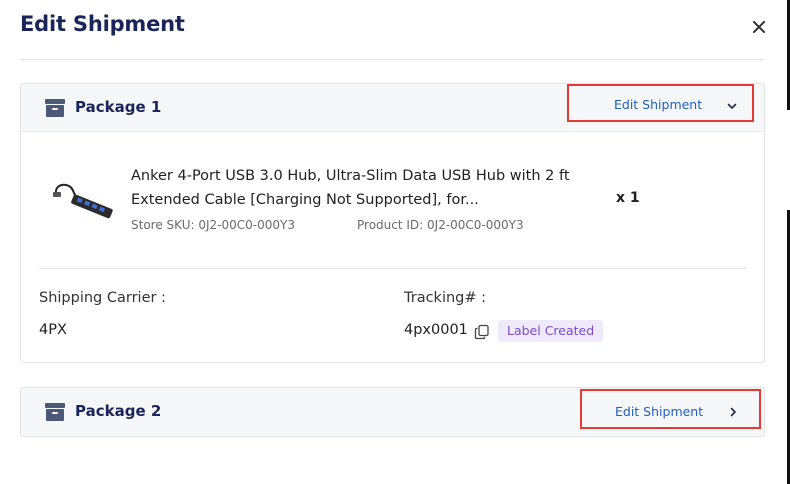 The width and height of the screenshot is (790, 484). What do you see at coordinates (482, 332) in the screenshot?
I see `copy-icon` at bounding box center [482, 332].